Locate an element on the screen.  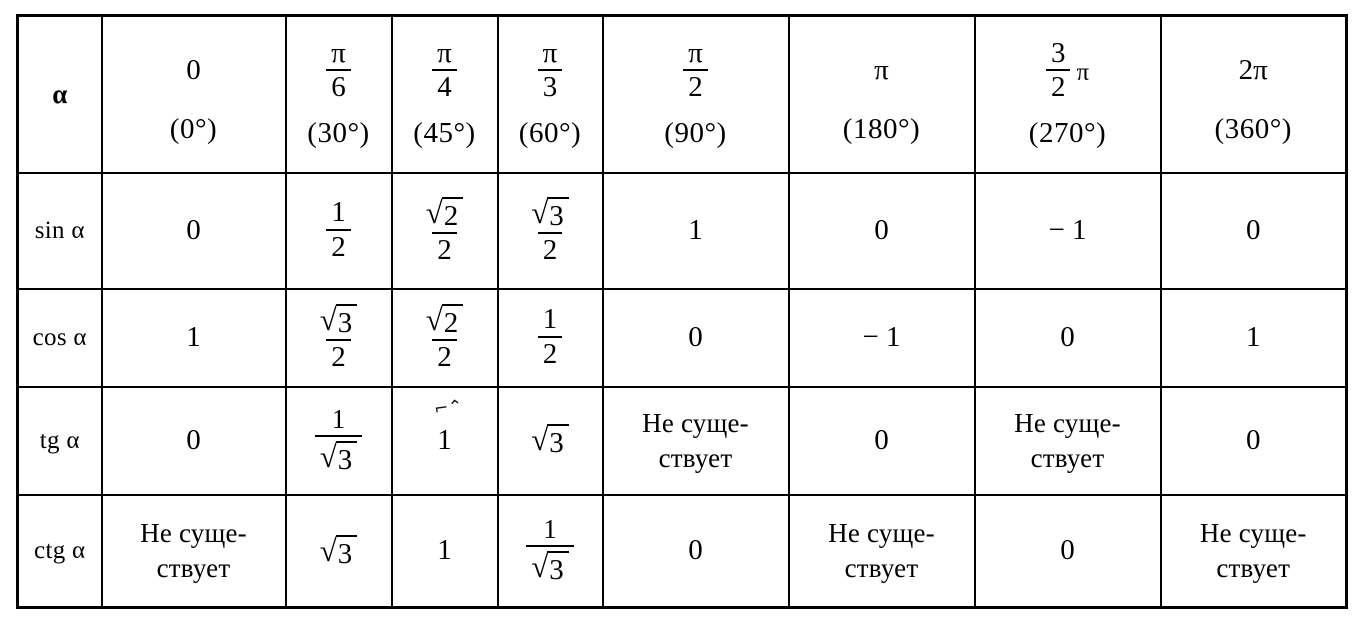
fraction: π4 is located at coordinates (444, 70).